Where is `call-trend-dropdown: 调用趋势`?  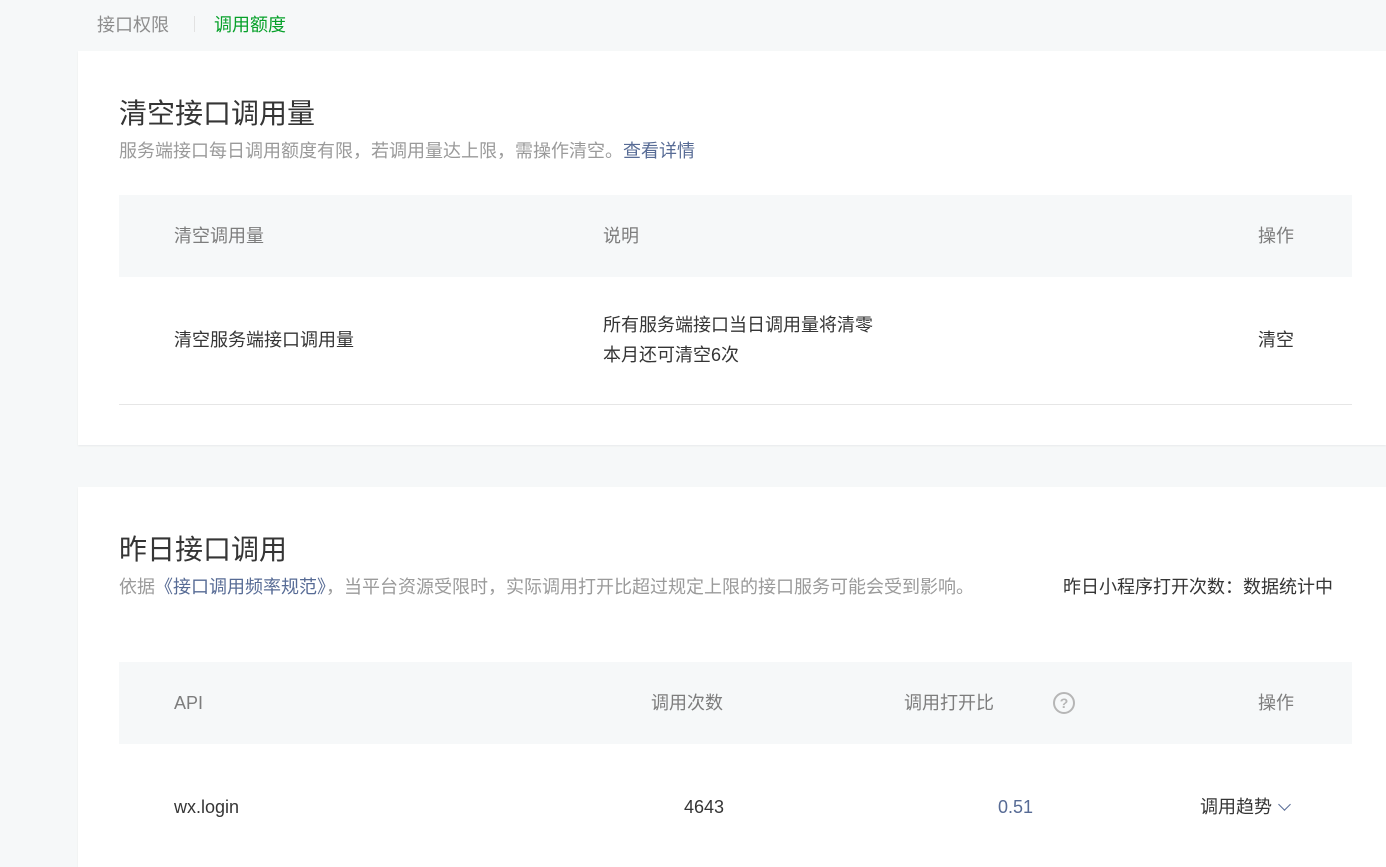
call-trend-dropdown: 调用趋势 is located at coordinates (1245, 807).